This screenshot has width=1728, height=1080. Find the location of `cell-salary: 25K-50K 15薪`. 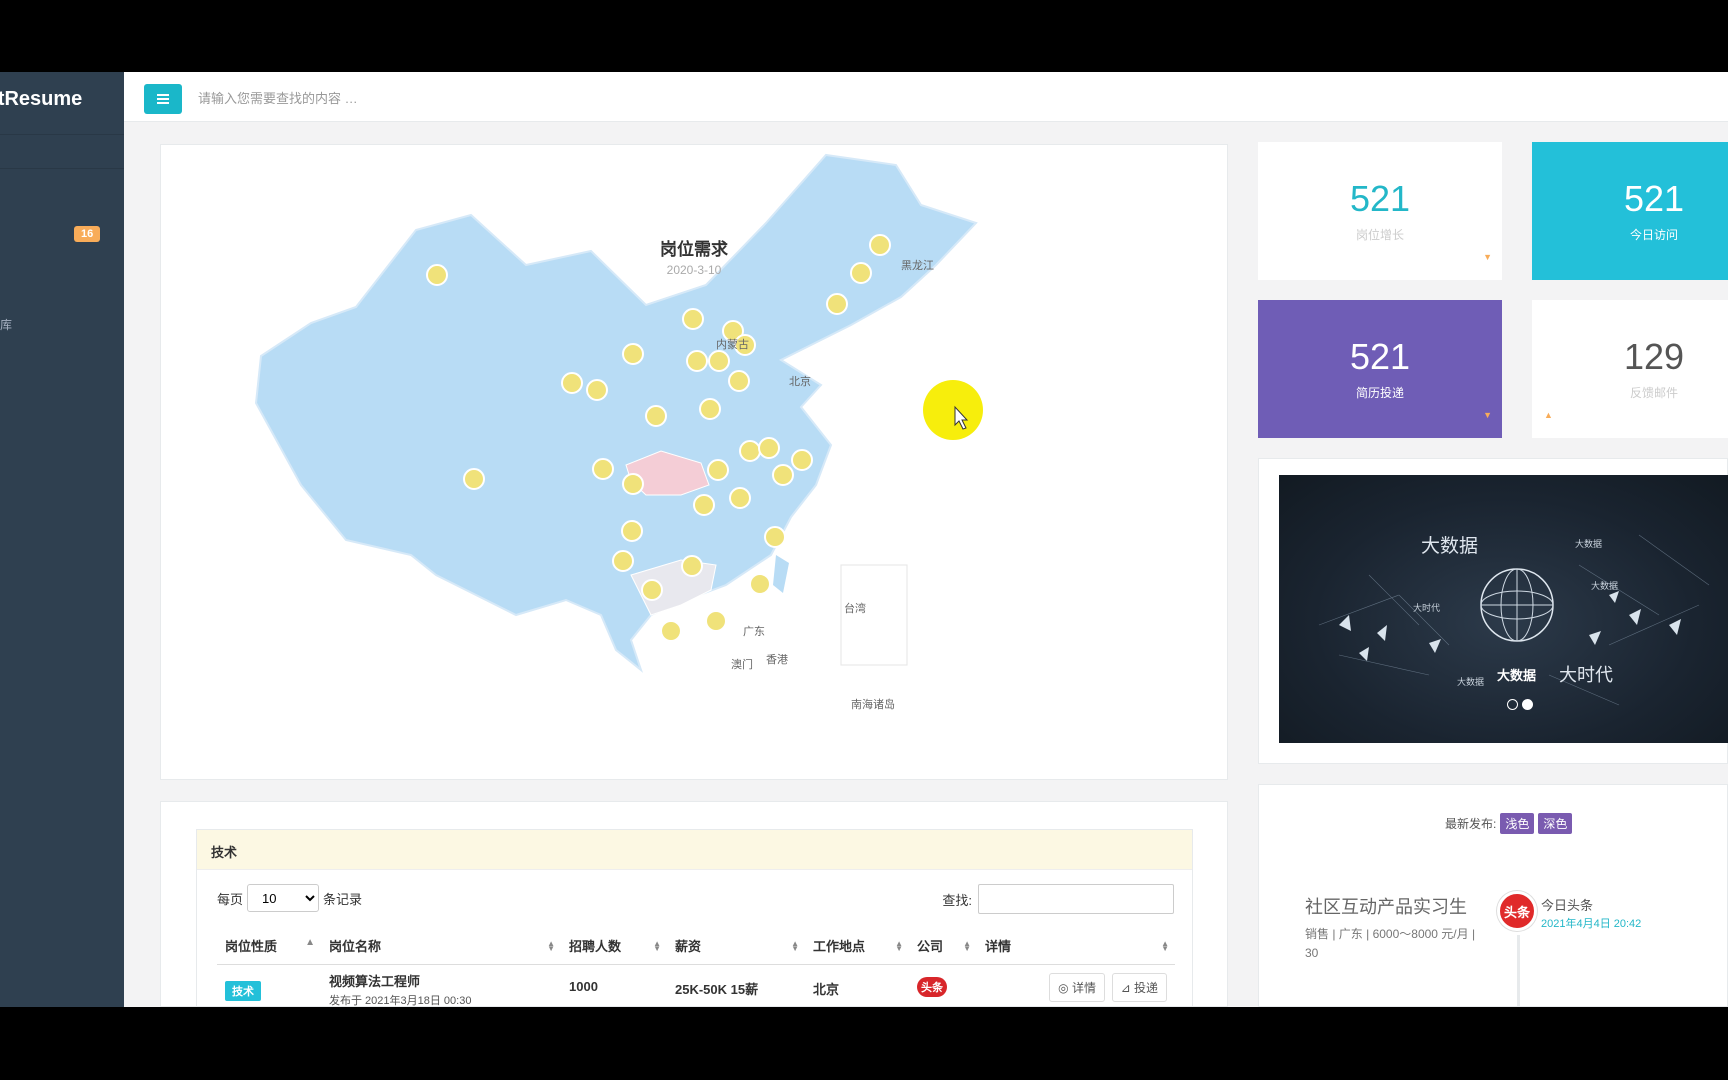

cell-salary: 25K-50K 15薪 is located at coordinates (717, 989).